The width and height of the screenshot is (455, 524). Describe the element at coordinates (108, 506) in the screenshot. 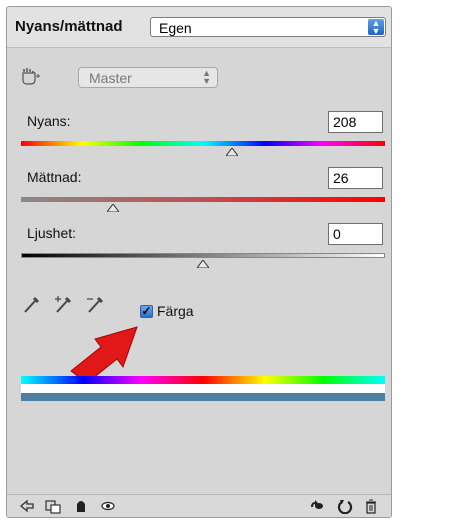

I see `visibility-eye-icon` at that location.